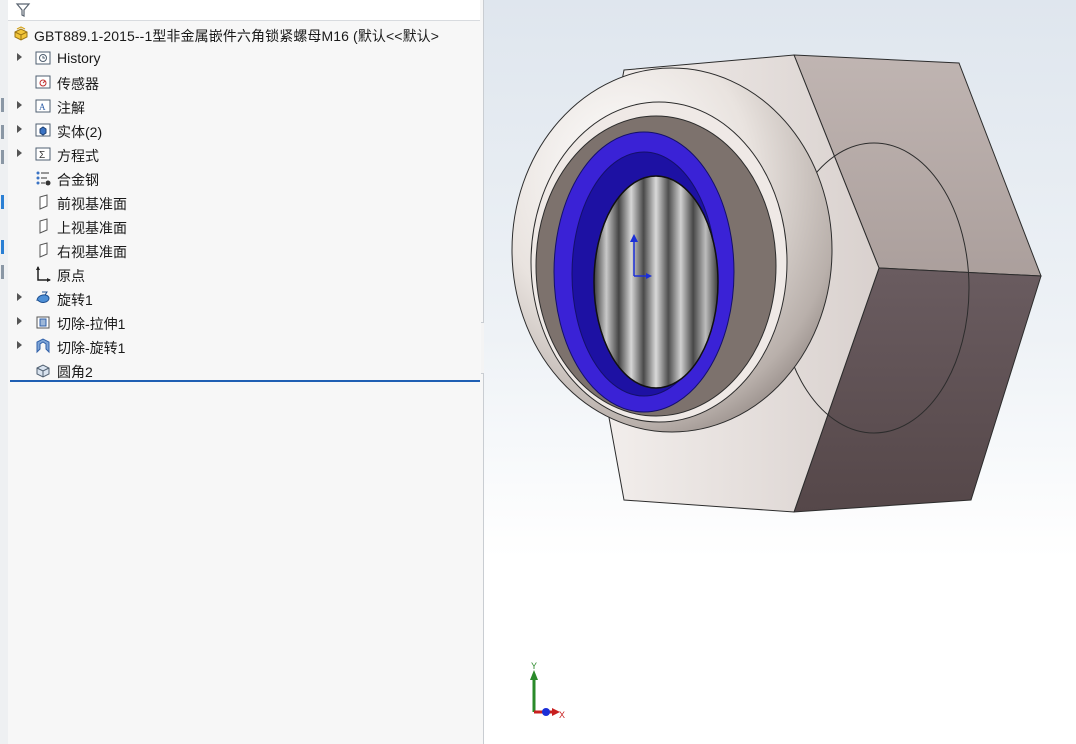 This screenshot has height=744, width=1076. What do you see at coordinates (547, 690) in the screenshot?
I see `reference-triad: Y X` at bounding box center [547, 690].